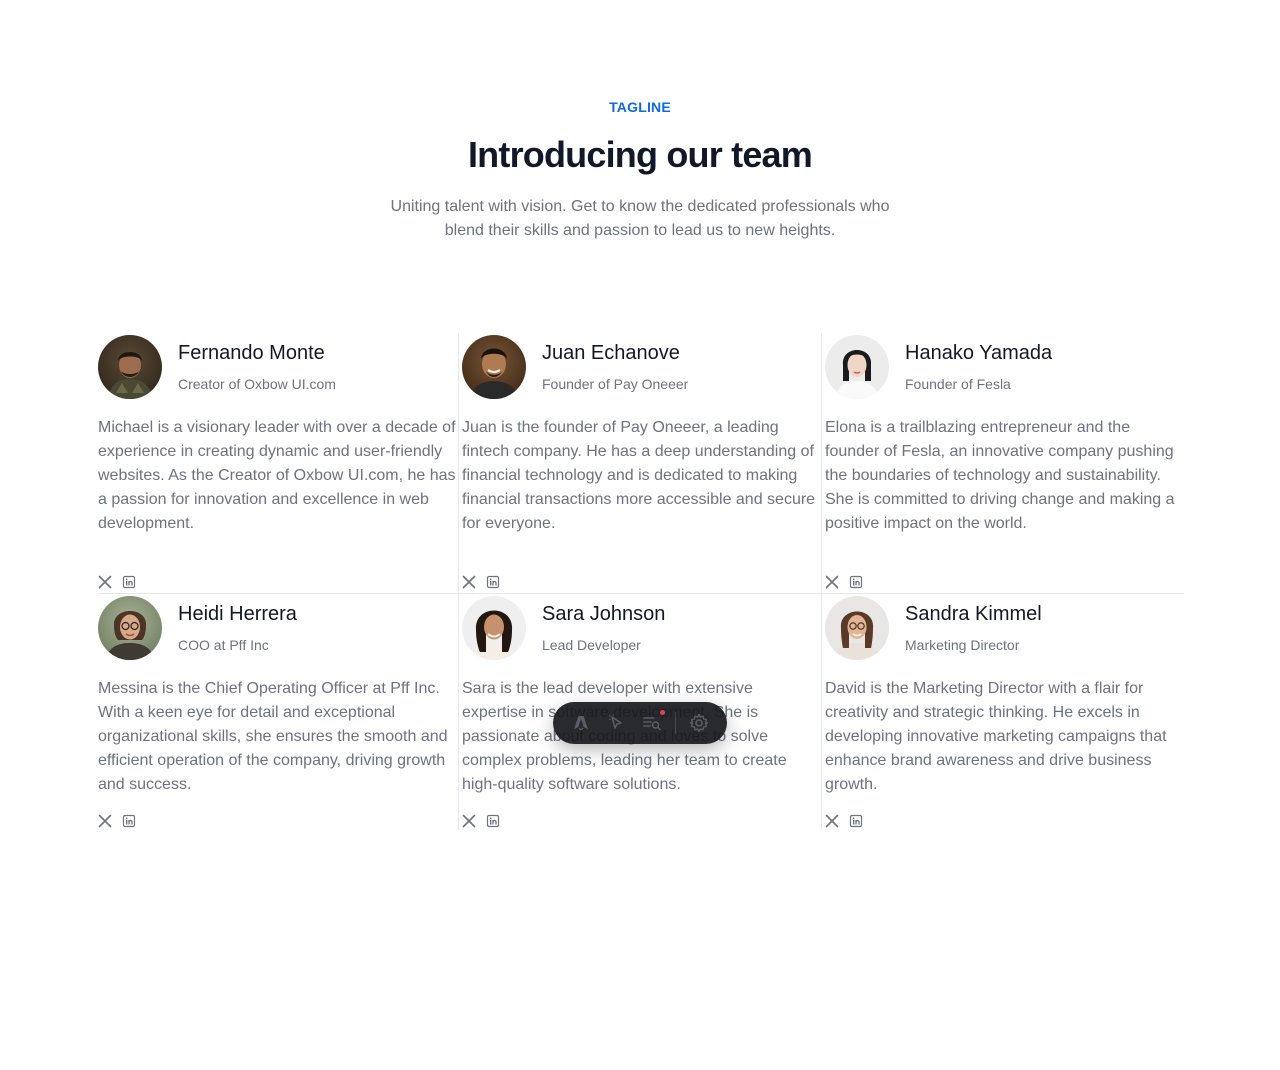 The height and width of the screenshot is (1070, 1280). I want to click on audit-icon, so click(652, 724).